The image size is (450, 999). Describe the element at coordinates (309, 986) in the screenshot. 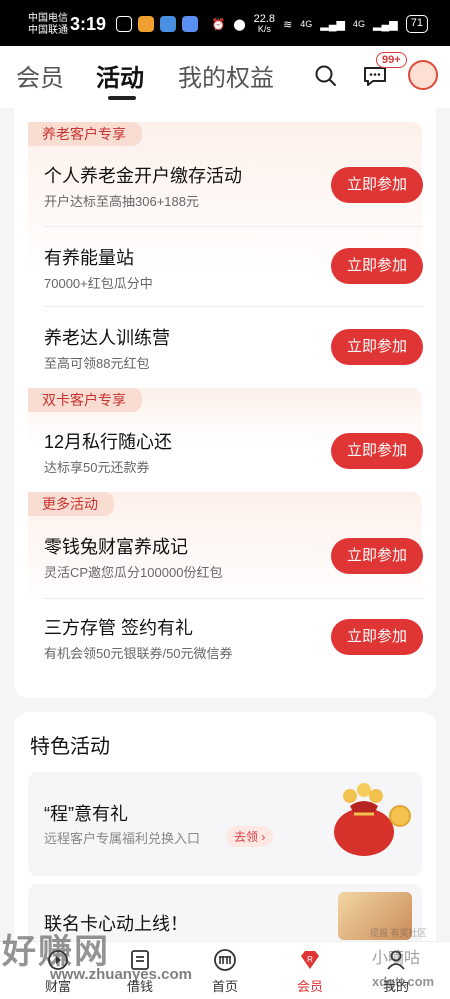

I see `nav-label: 会员` at that location.